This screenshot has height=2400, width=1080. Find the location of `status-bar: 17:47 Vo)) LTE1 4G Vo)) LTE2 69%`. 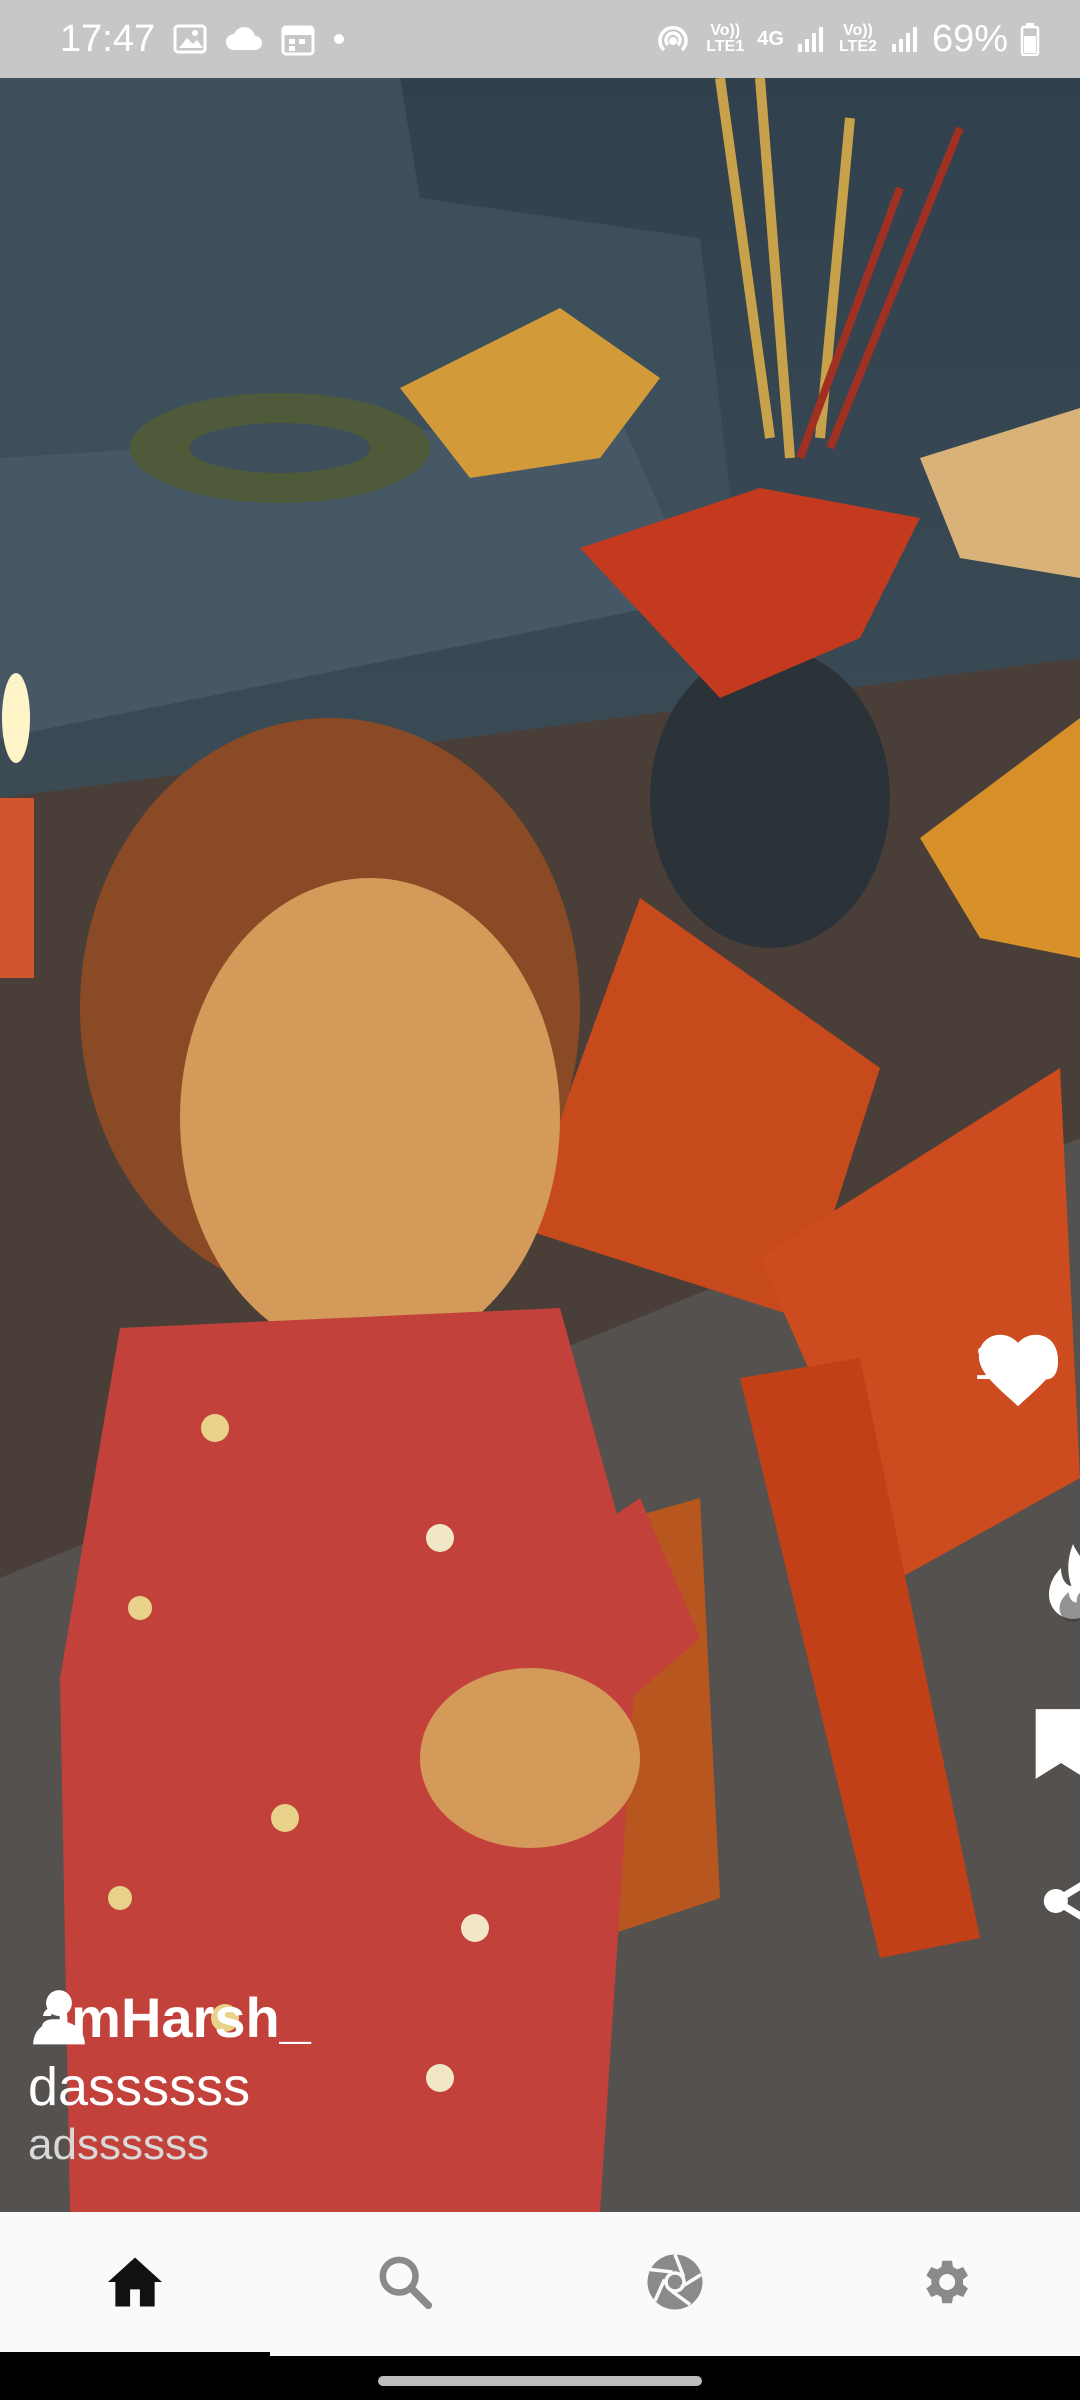

status-bar: 17:47 Vo)) LTE1 4G Vo)) LTE2 69% is located at coordinates (540, 39).